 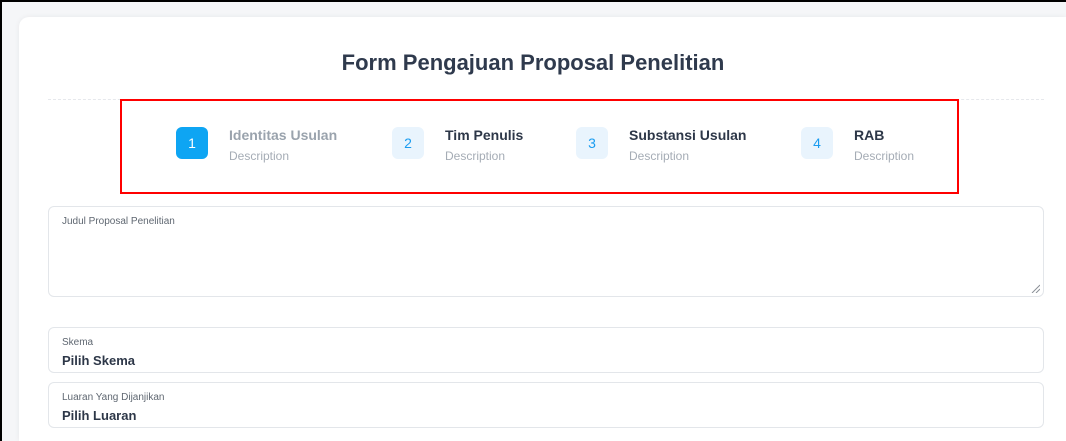 What do you see at coordinates (99, 415) in the screenshot?
I see `luaran-value: Pilih Luaran` at bounding box center [99, 415].